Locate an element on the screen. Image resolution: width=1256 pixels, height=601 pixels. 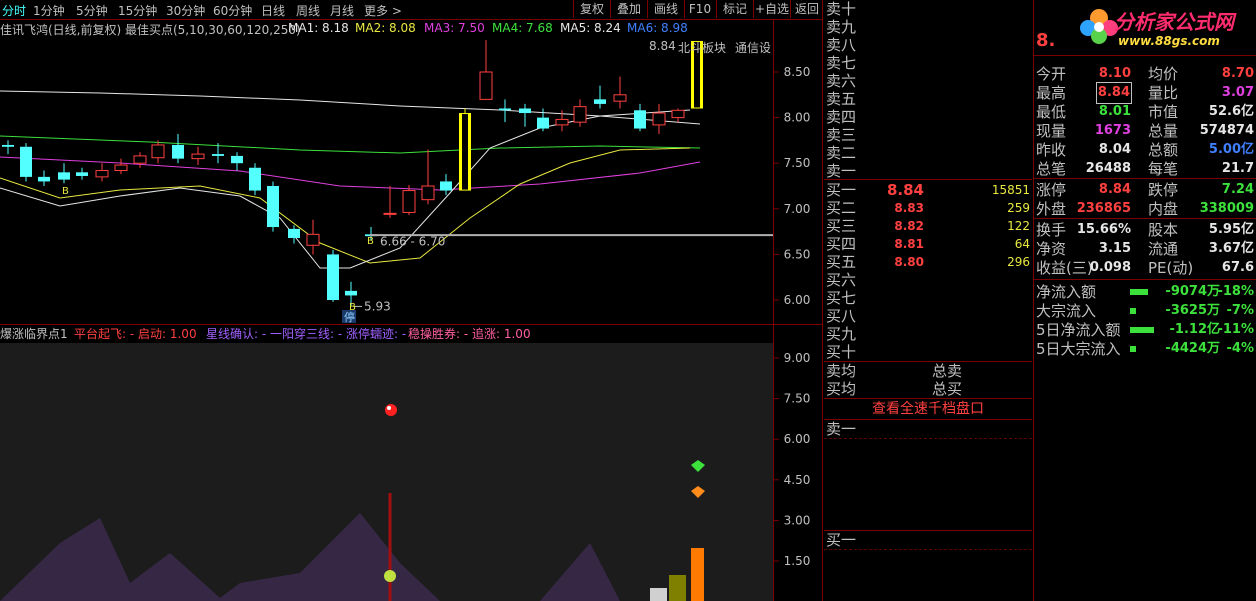
panel-divider is located at coordinates (822, 300).